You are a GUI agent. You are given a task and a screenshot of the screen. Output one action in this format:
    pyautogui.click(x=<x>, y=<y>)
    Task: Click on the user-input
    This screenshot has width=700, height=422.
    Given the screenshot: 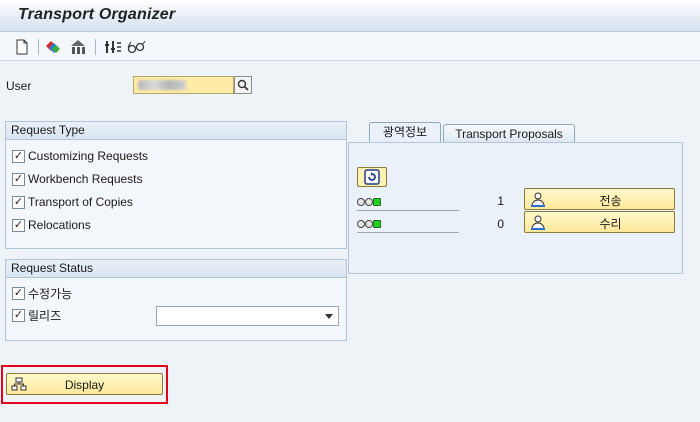 What is the action you would take?
    pyautogui.click(x=183, y=85)
    